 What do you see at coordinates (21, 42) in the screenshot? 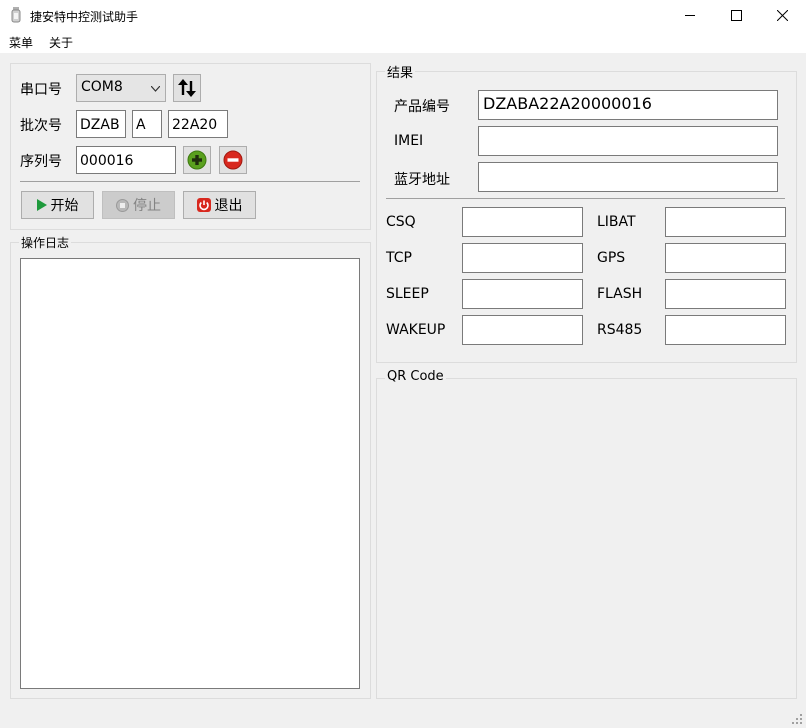
I see `menu-item-menu: 菜单` at bounding box center [21, 42].